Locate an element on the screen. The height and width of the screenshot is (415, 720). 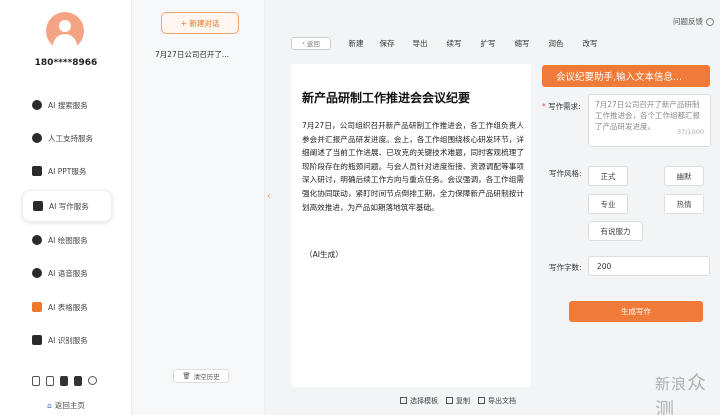
avatar is located at coordinates (65, 31).